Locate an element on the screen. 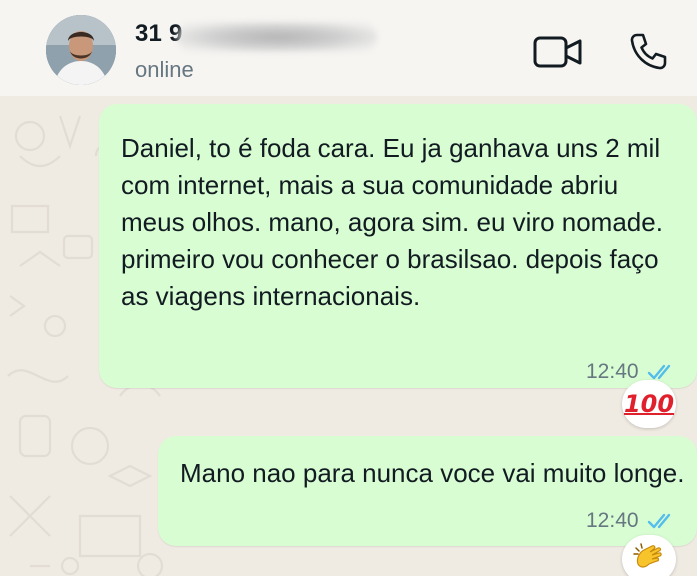  hundred-points-icon: 100 is located at coordinates (649, 404).